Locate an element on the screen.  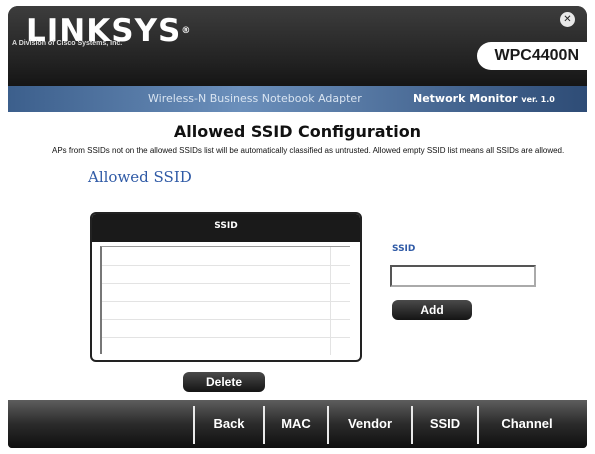
list-column-divider is located at coordinates (330, 301).